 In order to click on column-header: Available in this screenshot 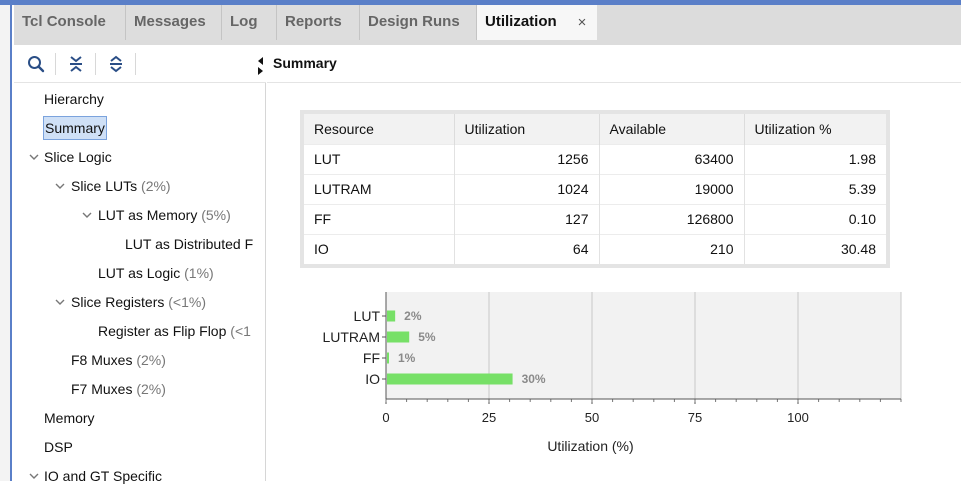, I will do `click(672, 129)`.